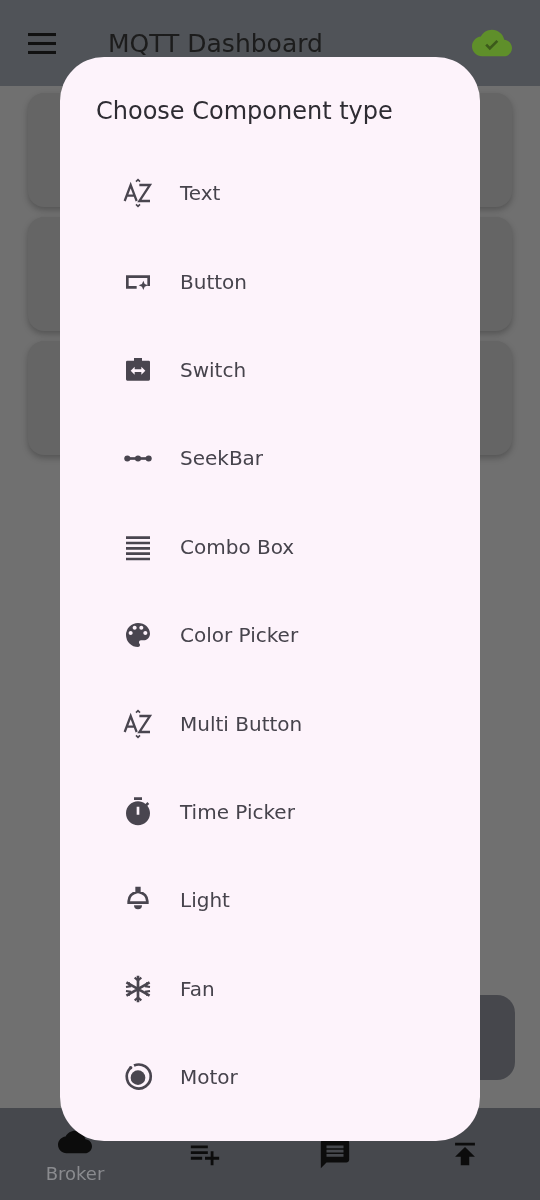 This screenshot has height=1200, width=540. I want to click on option-item: SeekBar, so click(222, 458).